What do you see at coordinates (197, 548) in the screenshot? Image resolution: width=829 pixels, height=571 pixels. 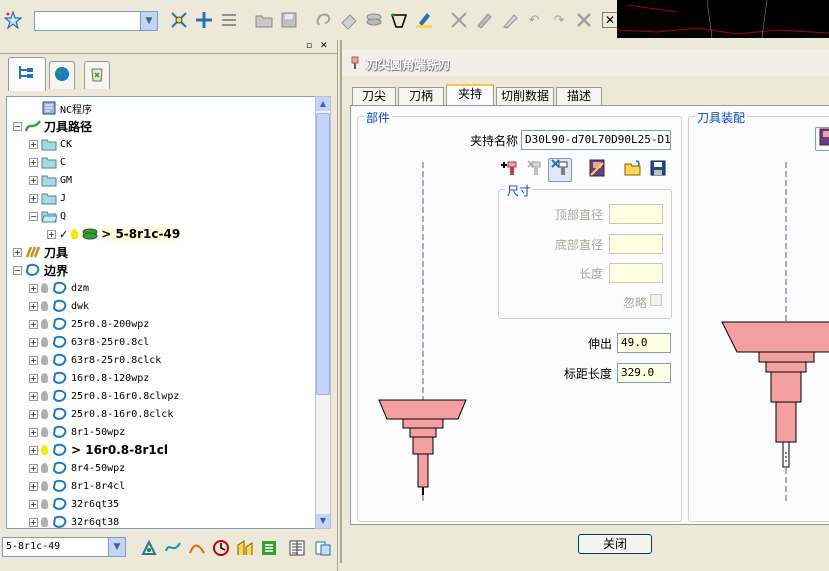 I see `leads-icon` at bounding box center [197, 548].